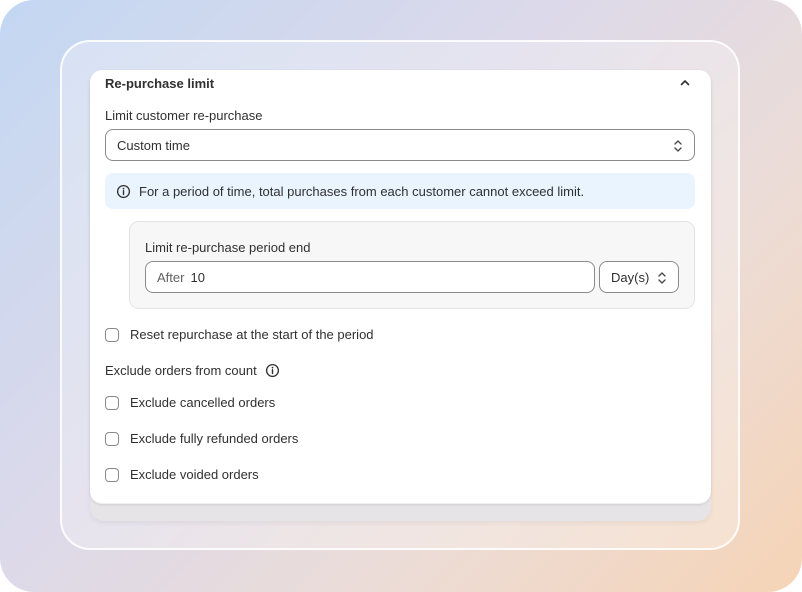  Describe the element at coordinates (171, 277) in the screenshot. I see `period-input-prefix: After` at that location.